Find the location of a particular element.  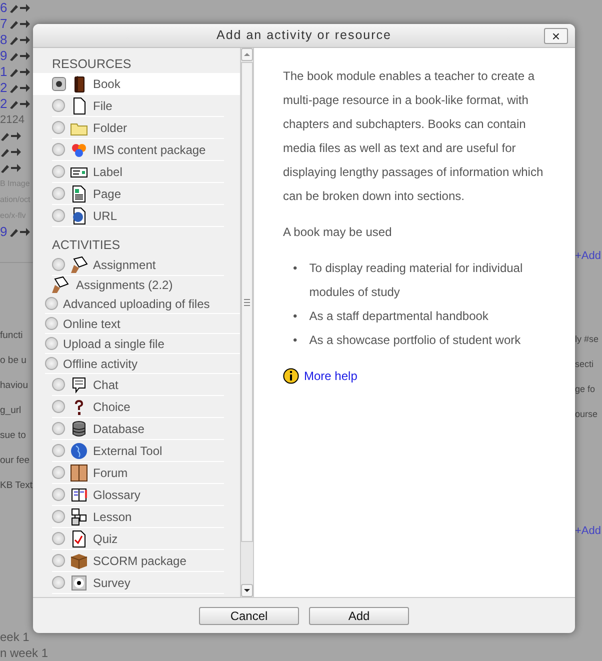

module-option: Label is located at coordinates (138, 172).